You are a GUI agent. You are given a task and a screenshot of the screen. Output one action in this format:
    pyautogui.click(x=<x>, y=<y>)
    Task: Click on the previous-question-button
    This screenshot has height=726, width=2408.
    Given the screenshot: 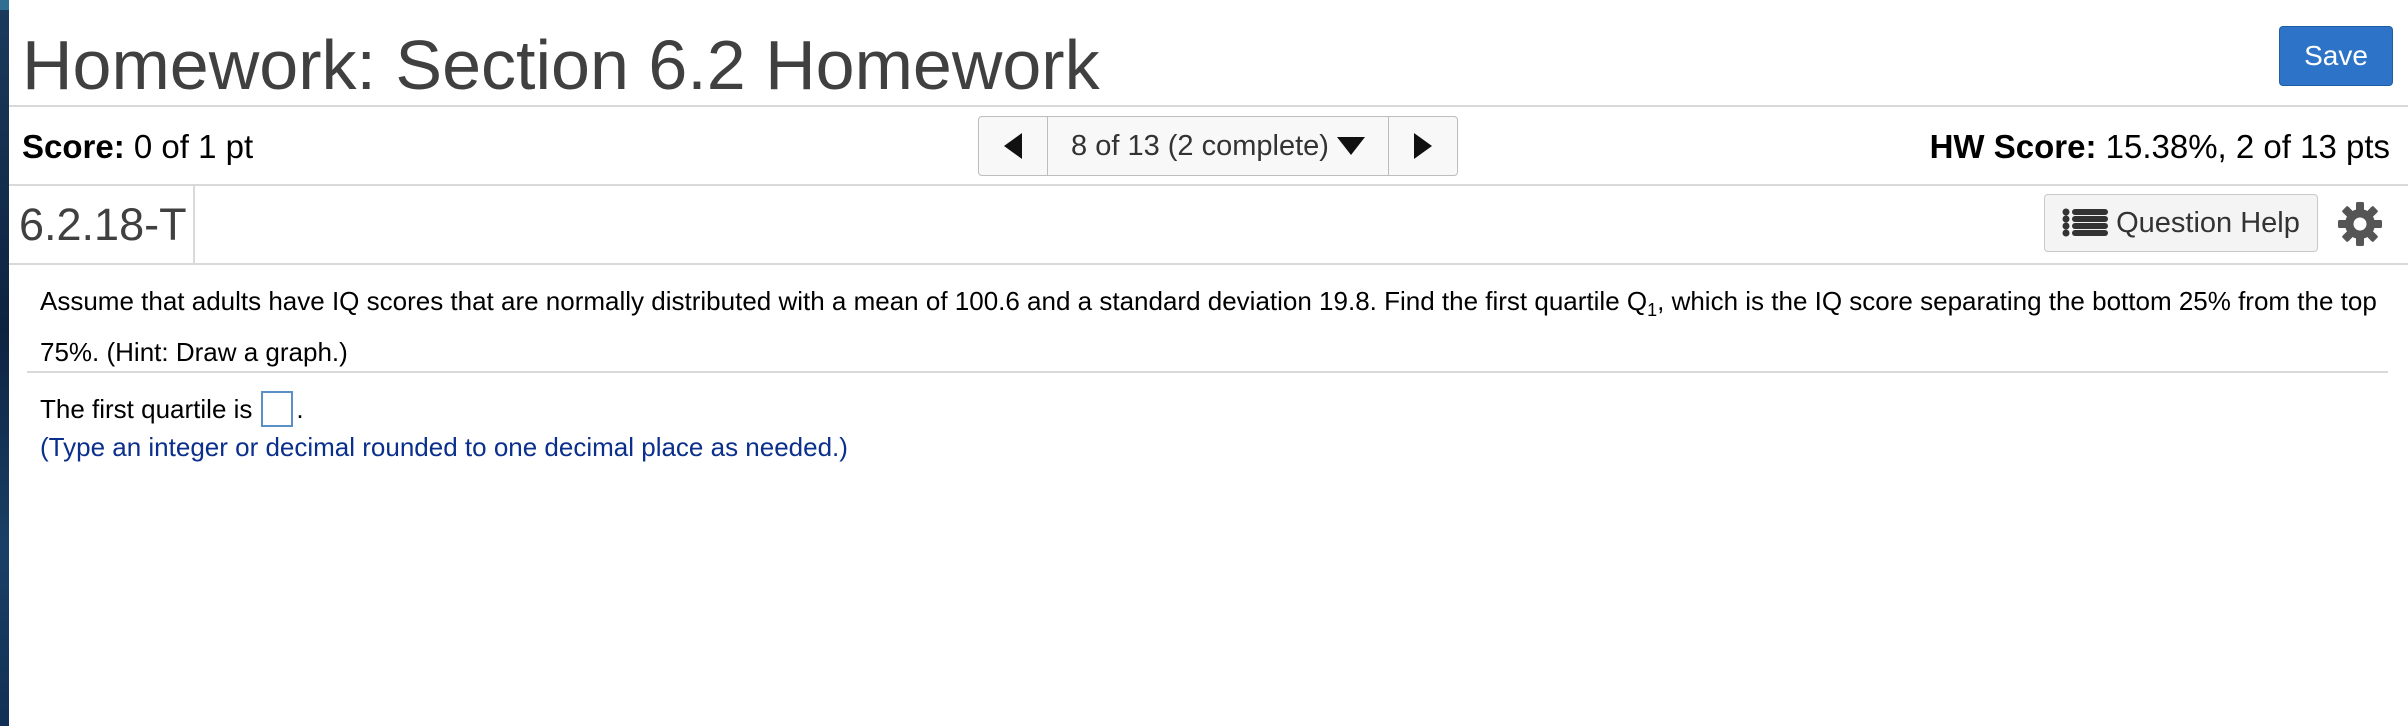 What is the action you would take?
    pyautogui.click(x=1013, y=146)
    